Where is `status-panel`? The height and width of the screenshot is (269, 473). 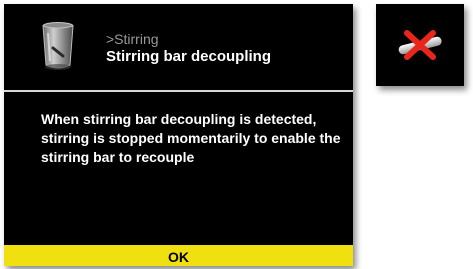 status-panel is located at coordinates (420, 45).